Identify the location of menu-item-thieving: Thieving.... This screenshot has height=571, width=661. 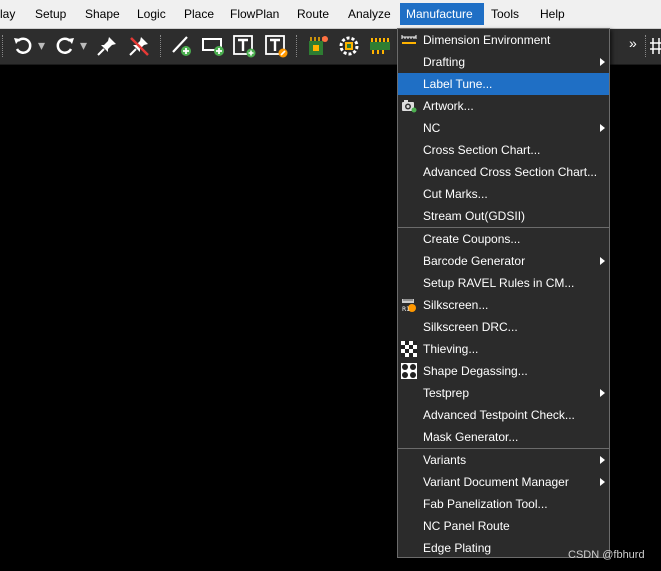
(503, 349).